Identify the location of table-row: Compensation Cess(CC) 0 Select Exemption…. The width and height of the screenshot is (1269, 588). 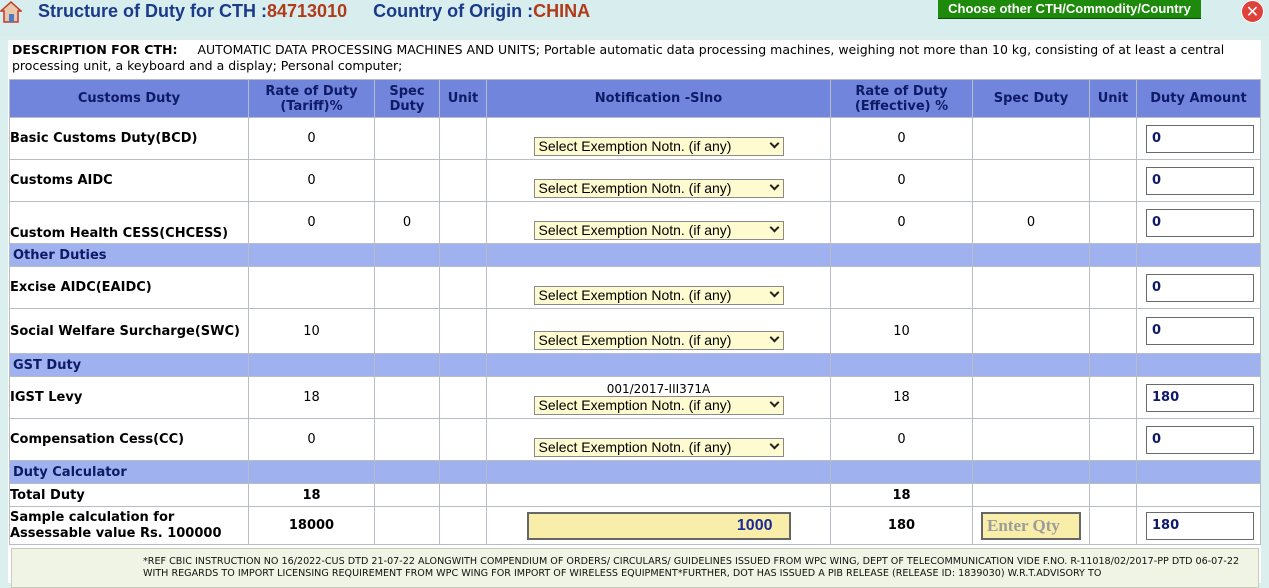
(635, 439).